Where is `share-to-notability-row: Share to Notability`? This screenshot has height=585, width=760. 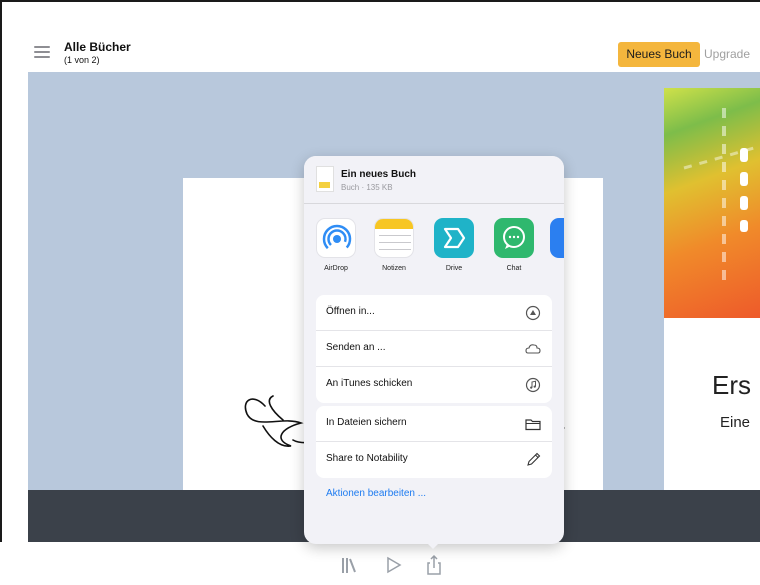
share-to-notability-row: Share to Notability is located at coordinates (434, 460).